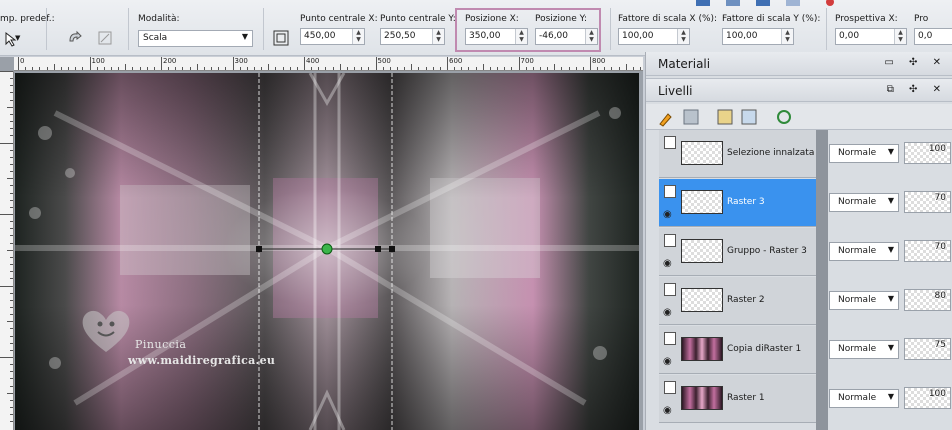  I want to click on brush-icon, so click(665, 120).